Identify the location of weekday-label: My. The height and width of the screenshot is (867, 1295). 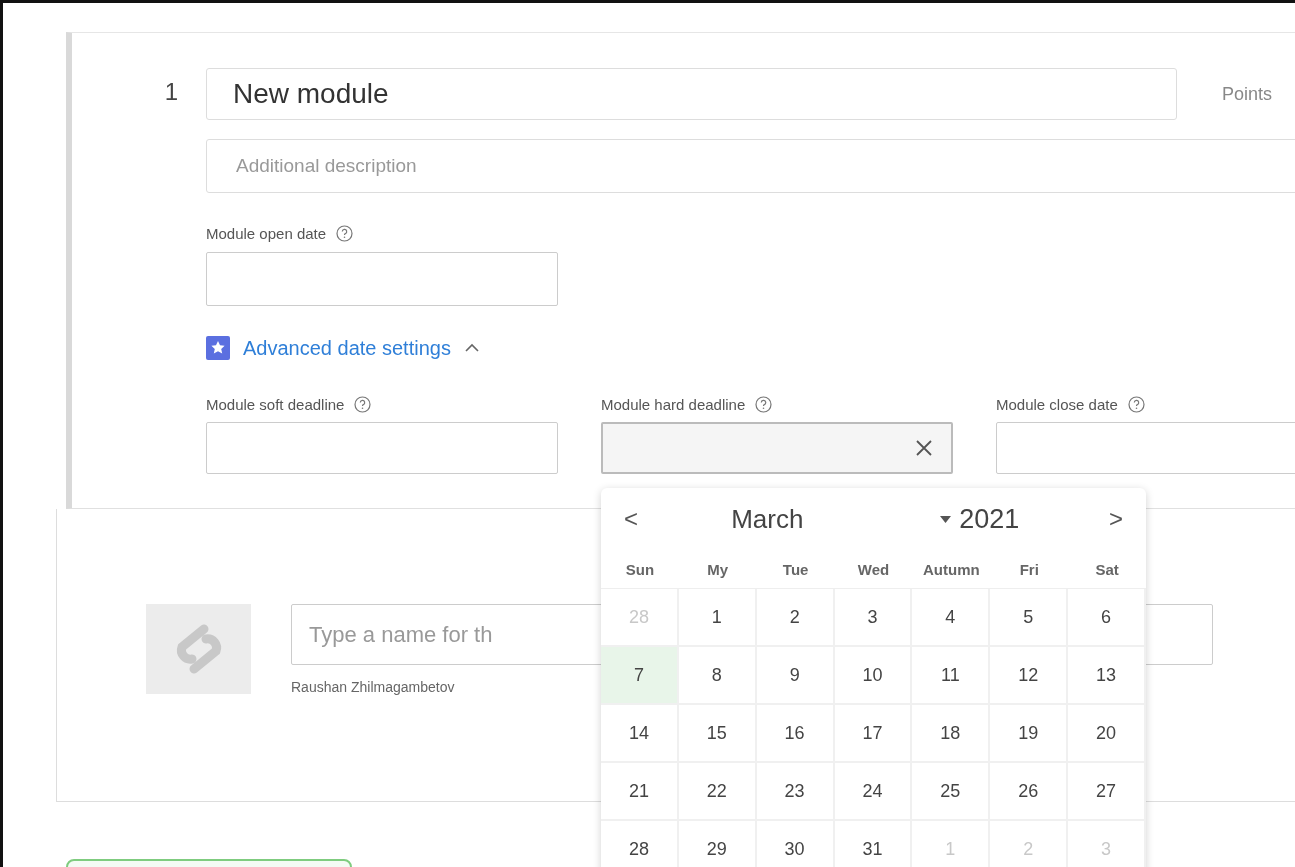
(718, 569).